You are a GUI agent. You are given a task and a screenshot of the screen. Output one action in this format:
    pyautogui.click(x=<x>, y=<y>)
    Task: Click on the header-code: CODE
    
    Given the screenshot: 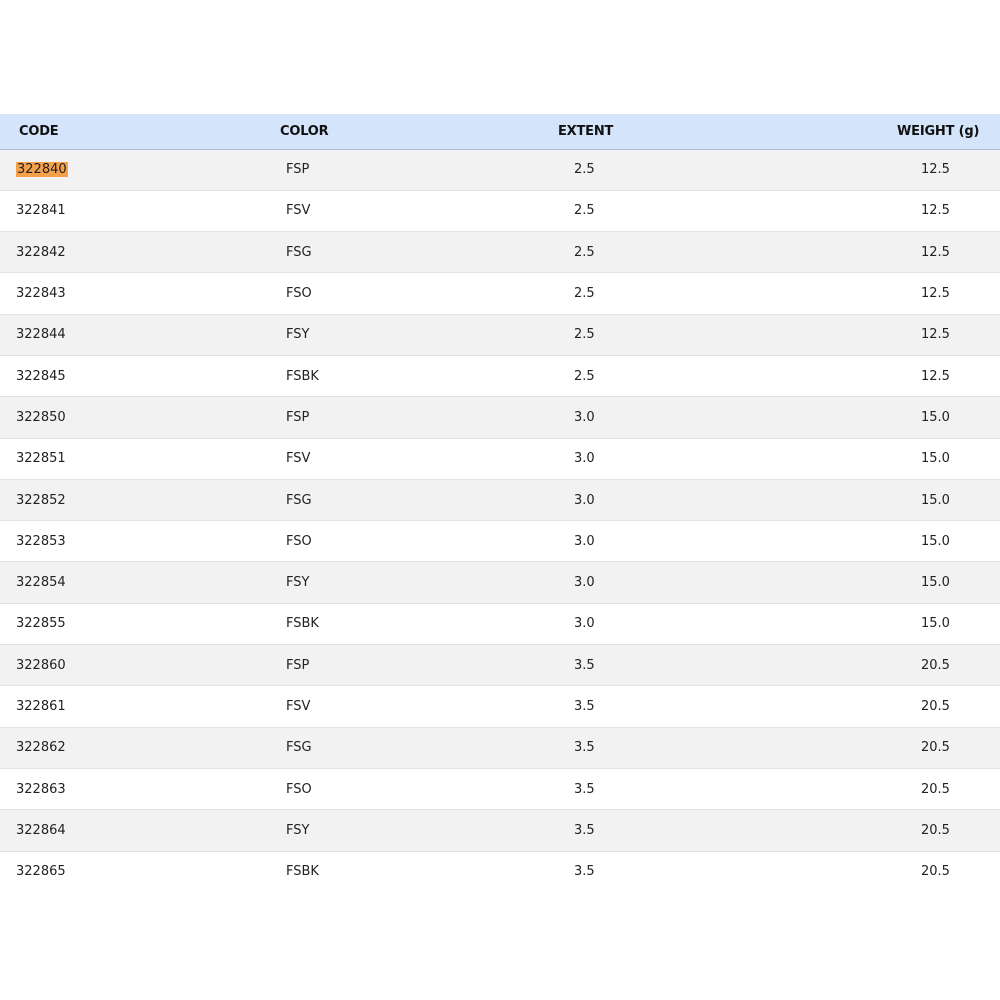 What is the action you would take?
    pyautogui.click(x=39, y=131)
    